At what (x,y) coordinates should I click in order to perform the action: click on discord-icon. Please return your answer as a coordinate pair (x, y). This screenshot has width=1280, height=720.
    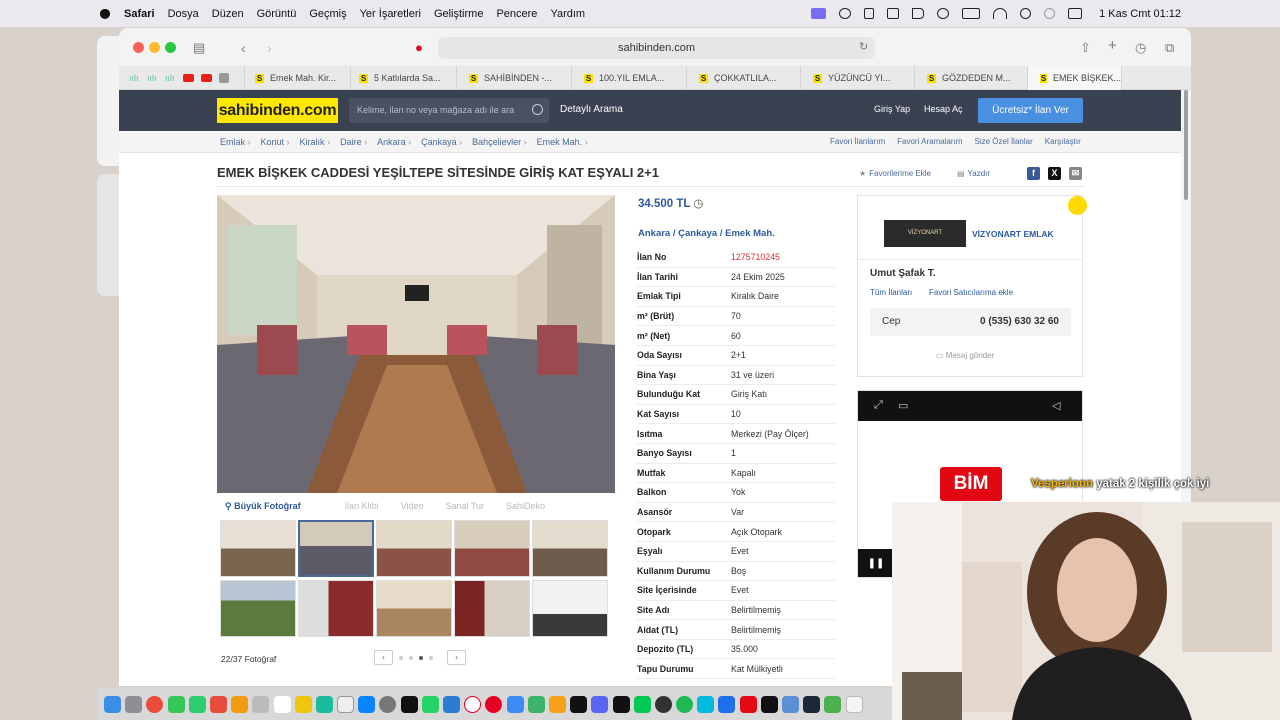
    Looking at the image, I should click on (600, 704).